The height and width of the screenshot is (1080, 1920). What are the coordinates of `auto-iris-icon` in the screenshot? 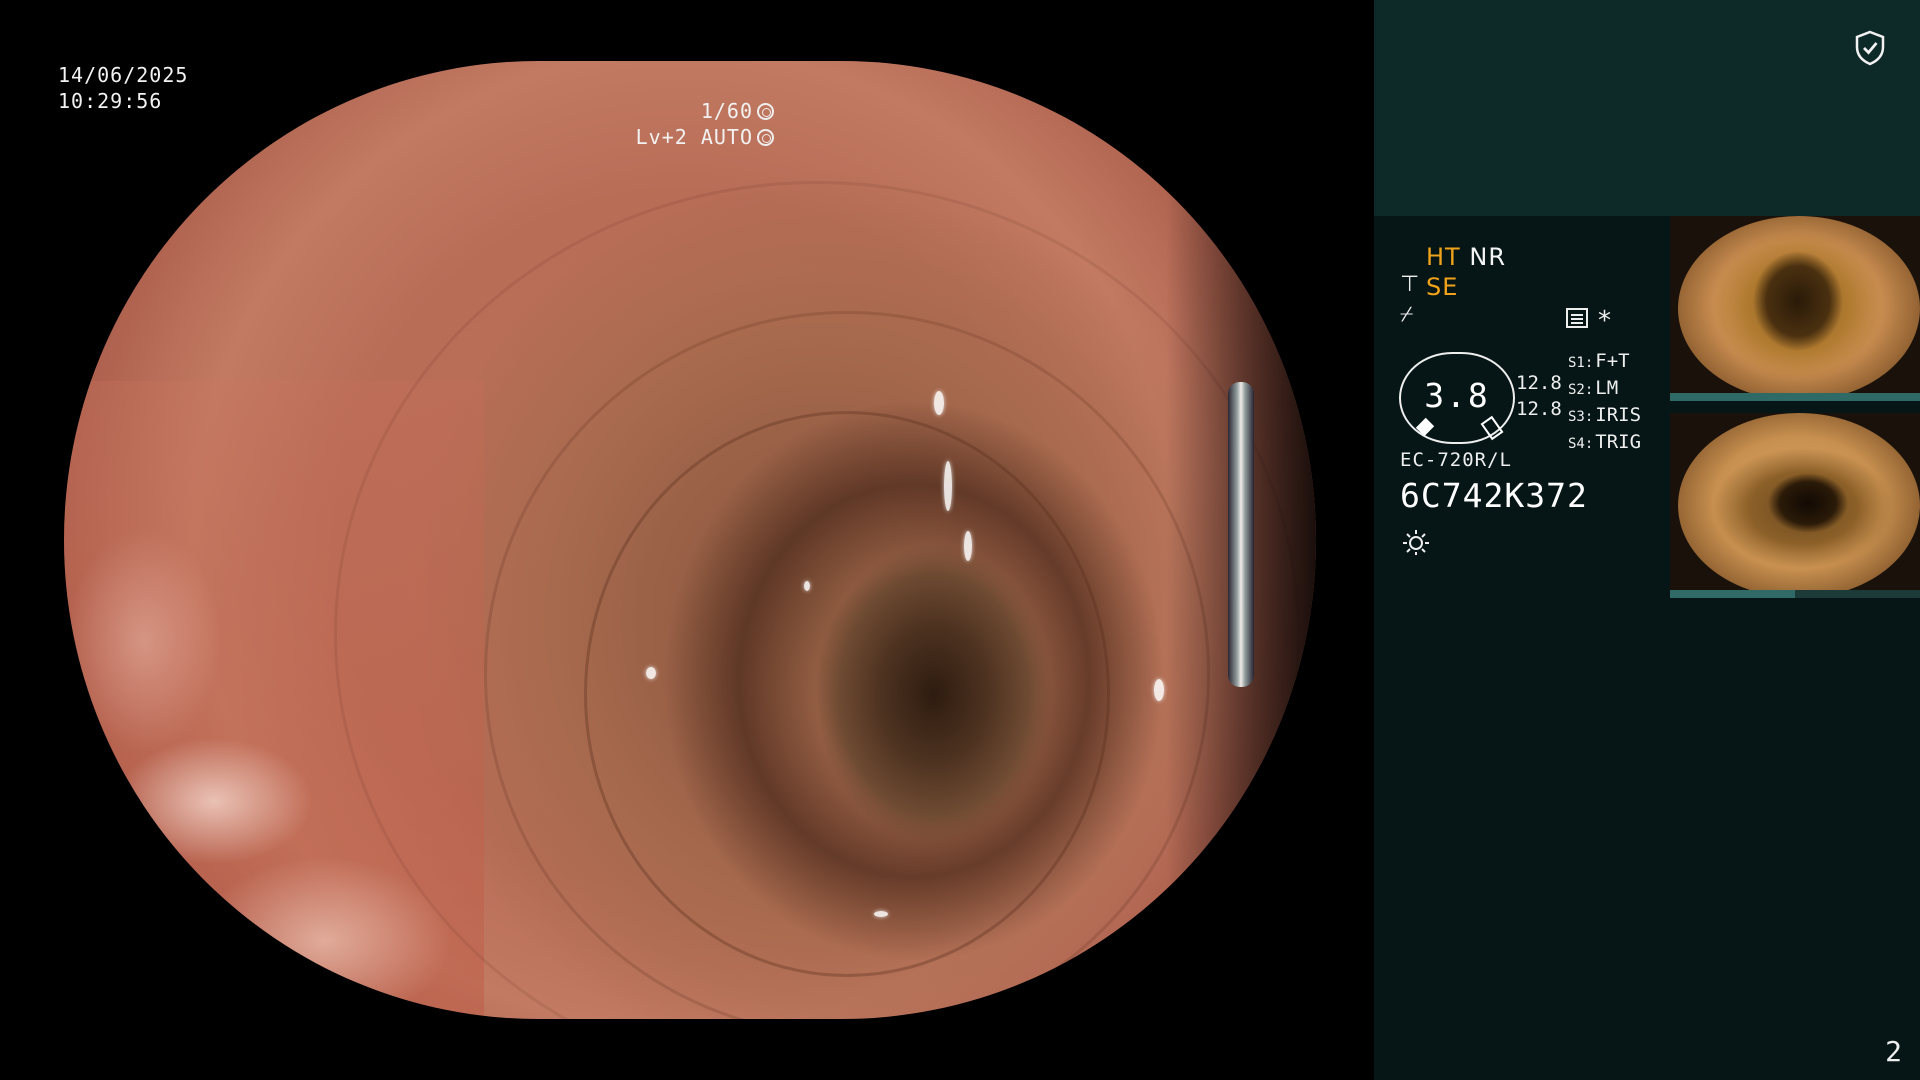 It's located at (765, 137).